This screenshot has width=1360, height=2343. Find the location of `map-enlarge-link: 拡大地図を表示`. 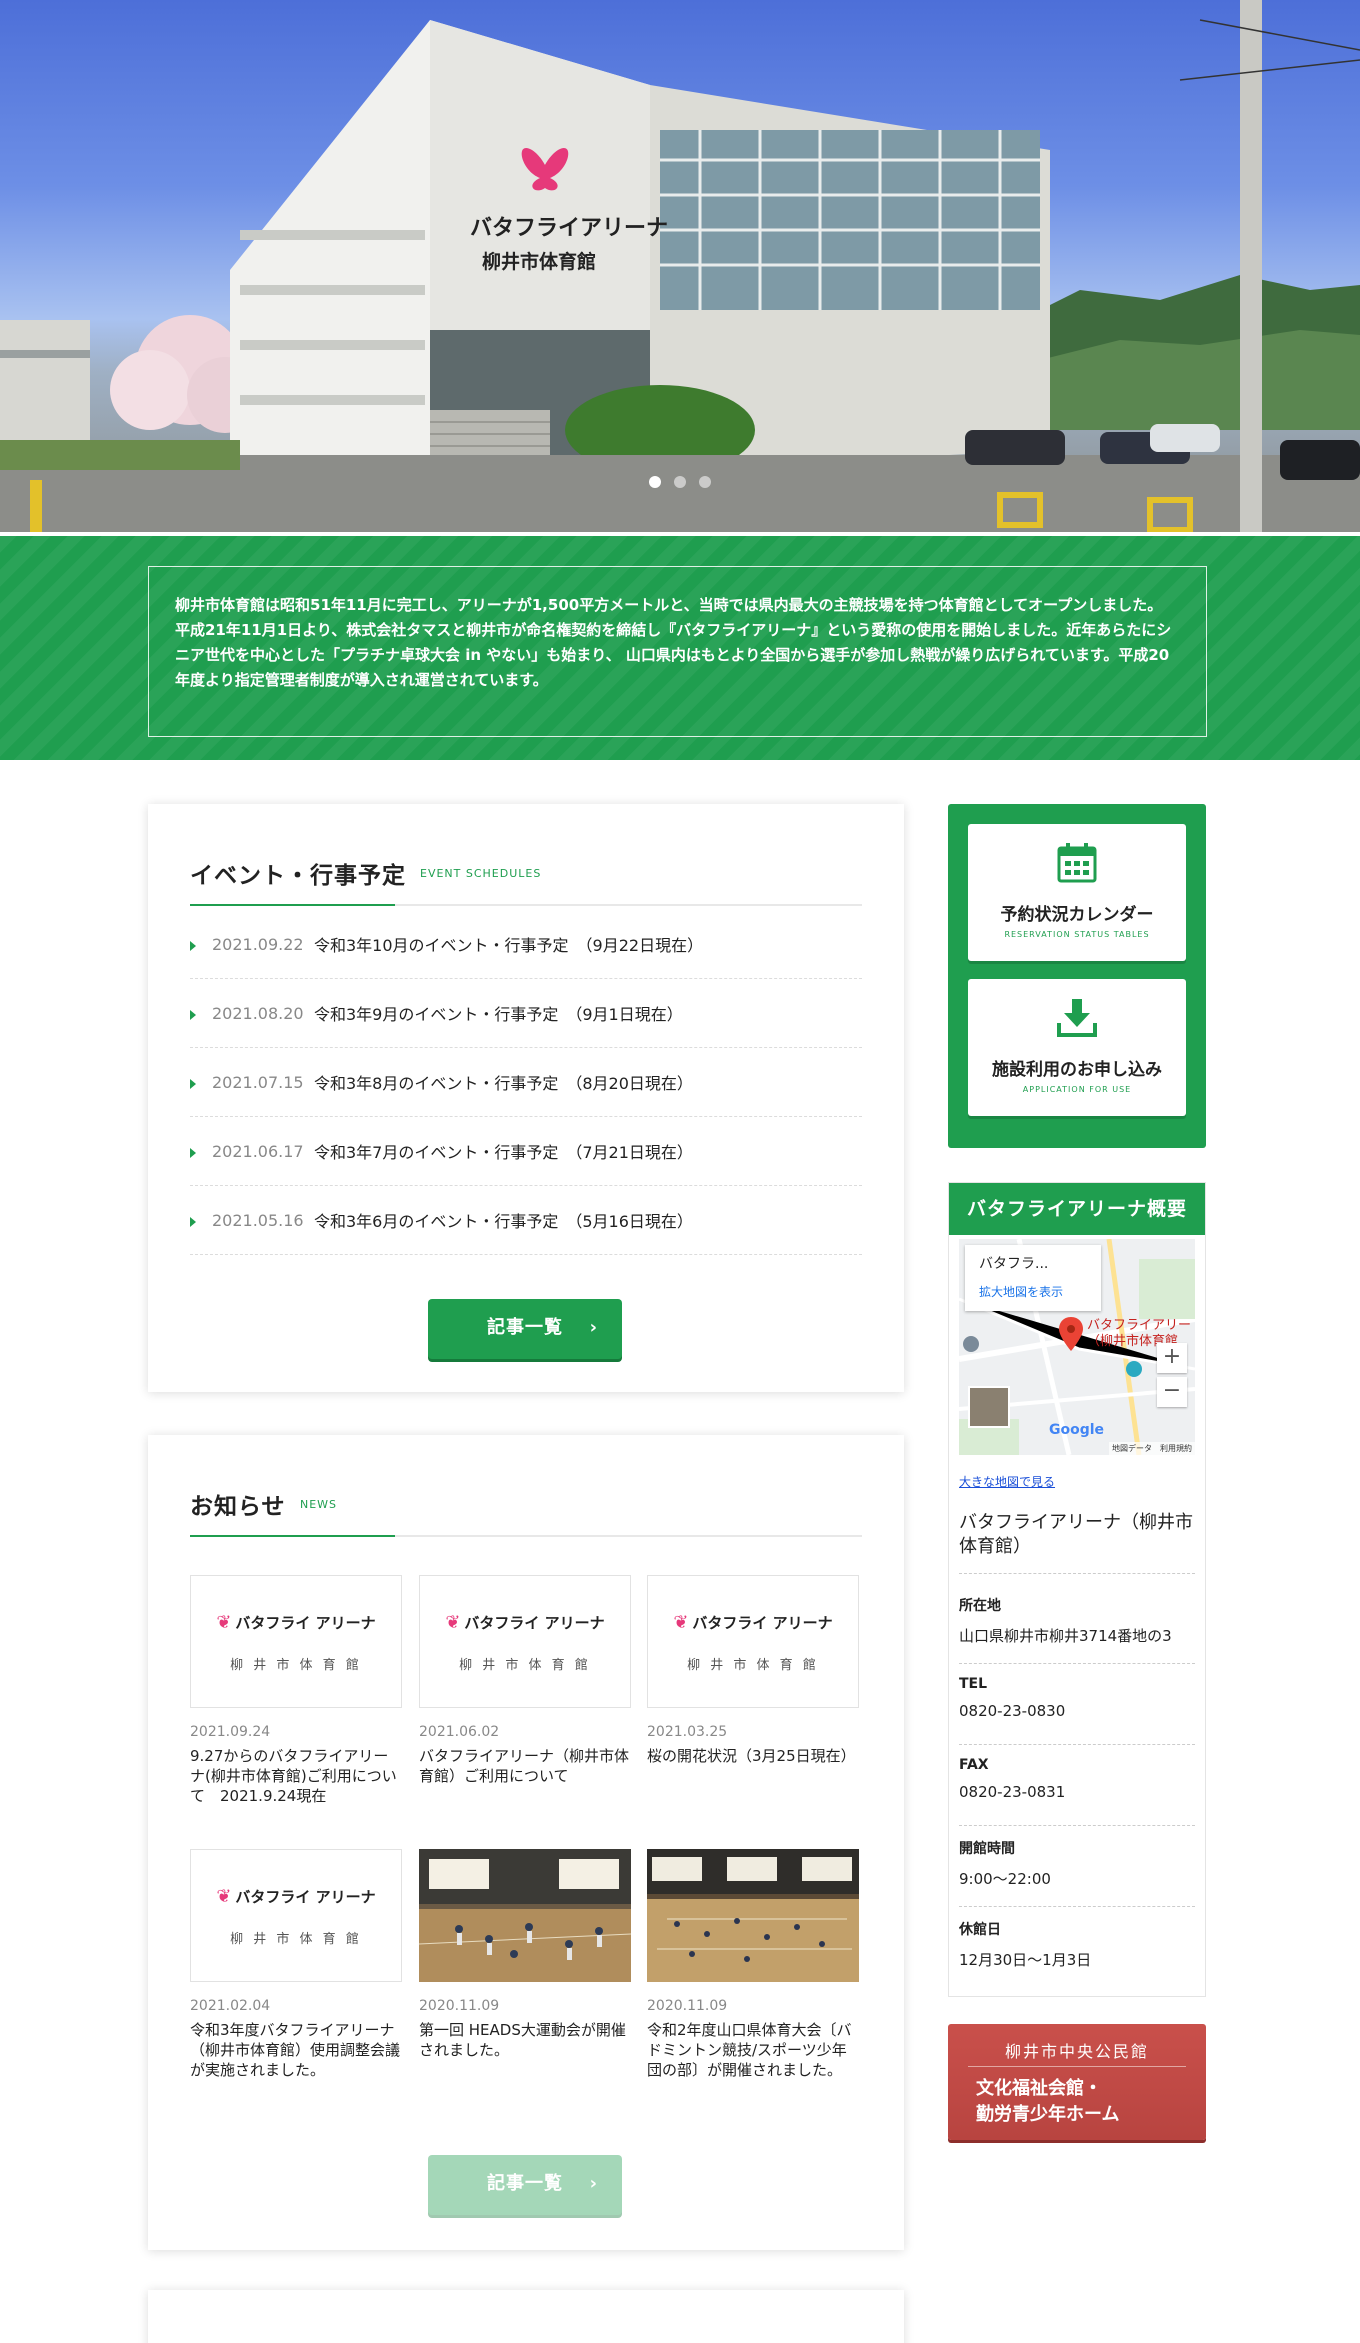

map-enlarge-link: 拡大地図を表示 is located at coordinates (1033, 1291).